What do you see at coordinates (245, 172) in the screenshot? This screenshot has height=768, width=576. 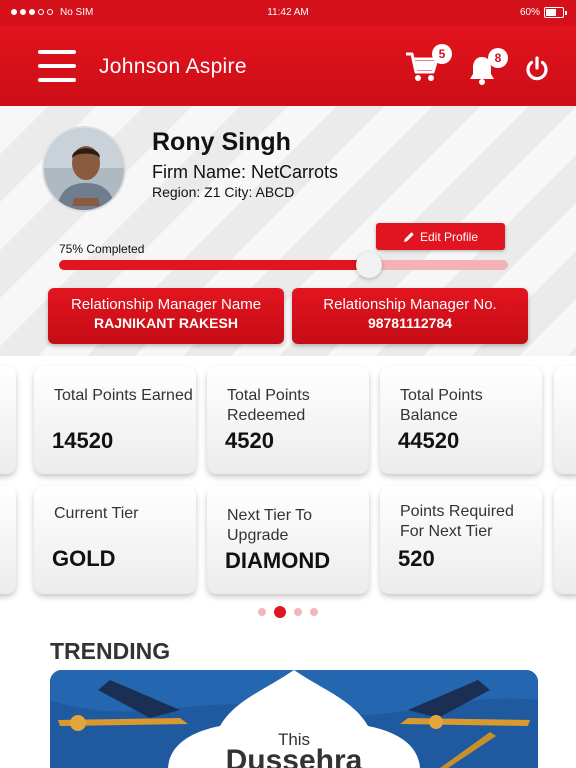 I see `firm-name: Firm Name: NetCarrots` at bounding box center [245, 172].